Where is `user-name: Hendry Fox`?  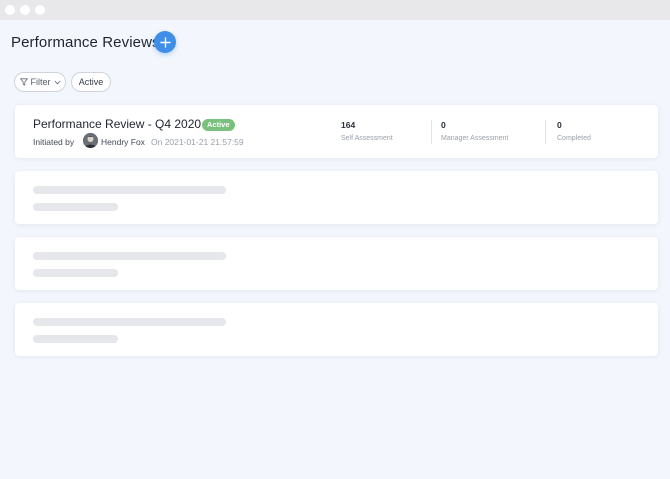 user-name: Hendry Fox is located at coordinates (123, 142).